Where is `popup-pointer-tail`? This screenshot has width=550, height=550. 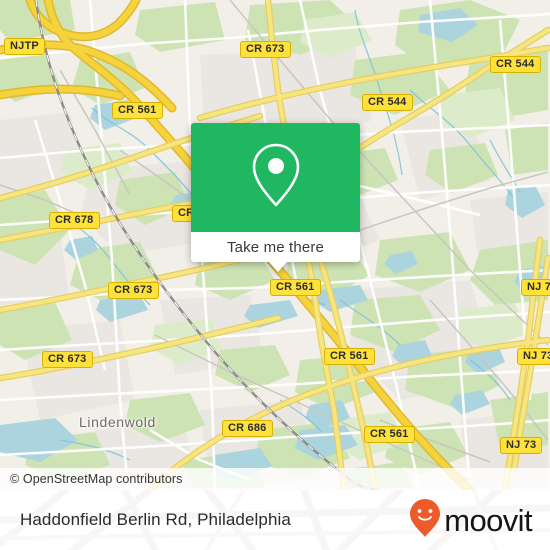
popup-pointer-tail is located at coordinates (278, 267).